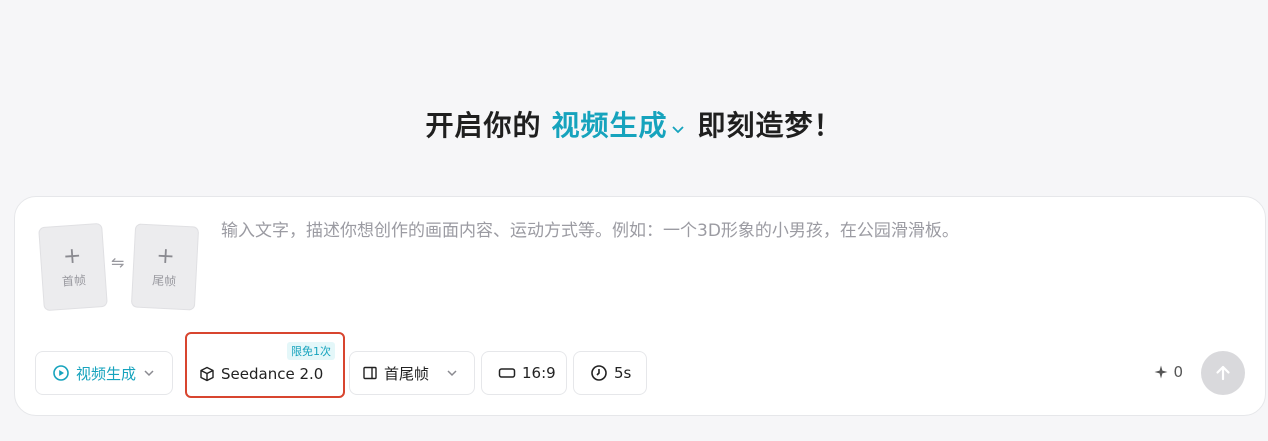 The width and height of the screenshot is (1268, 441). What do you see at coordinates (623, 373) in the screenshot?
I see `duration-label: 5s` at bounding box center [623, 373].